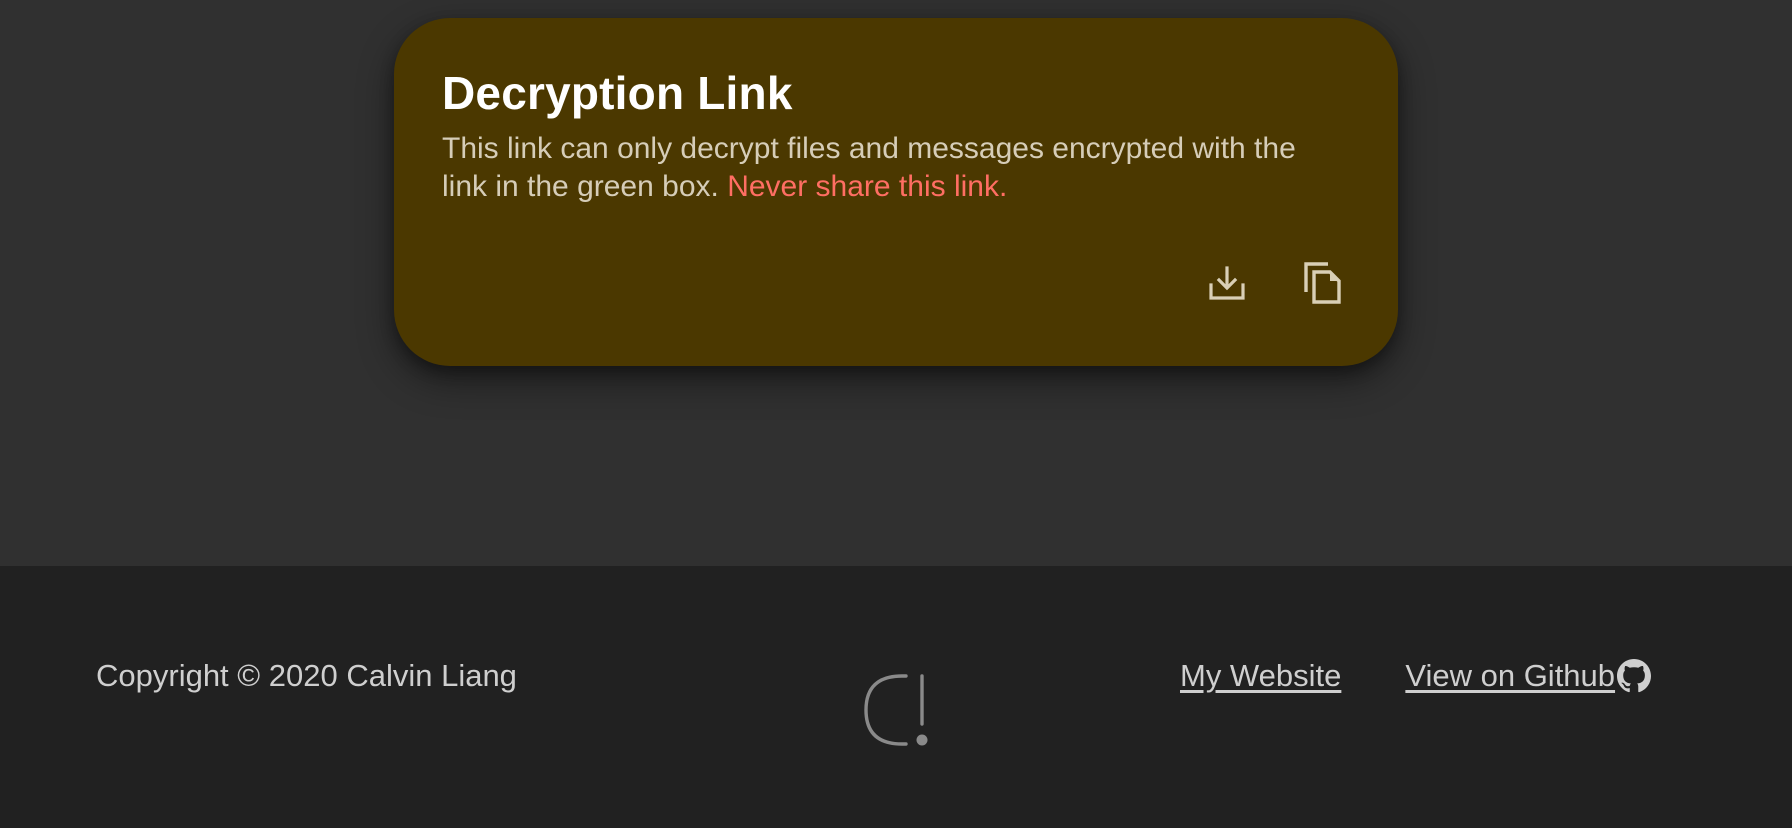 This screenshot has height=828, width=1792. I want to click on card-title: Decryption Link, so click(617, 93).